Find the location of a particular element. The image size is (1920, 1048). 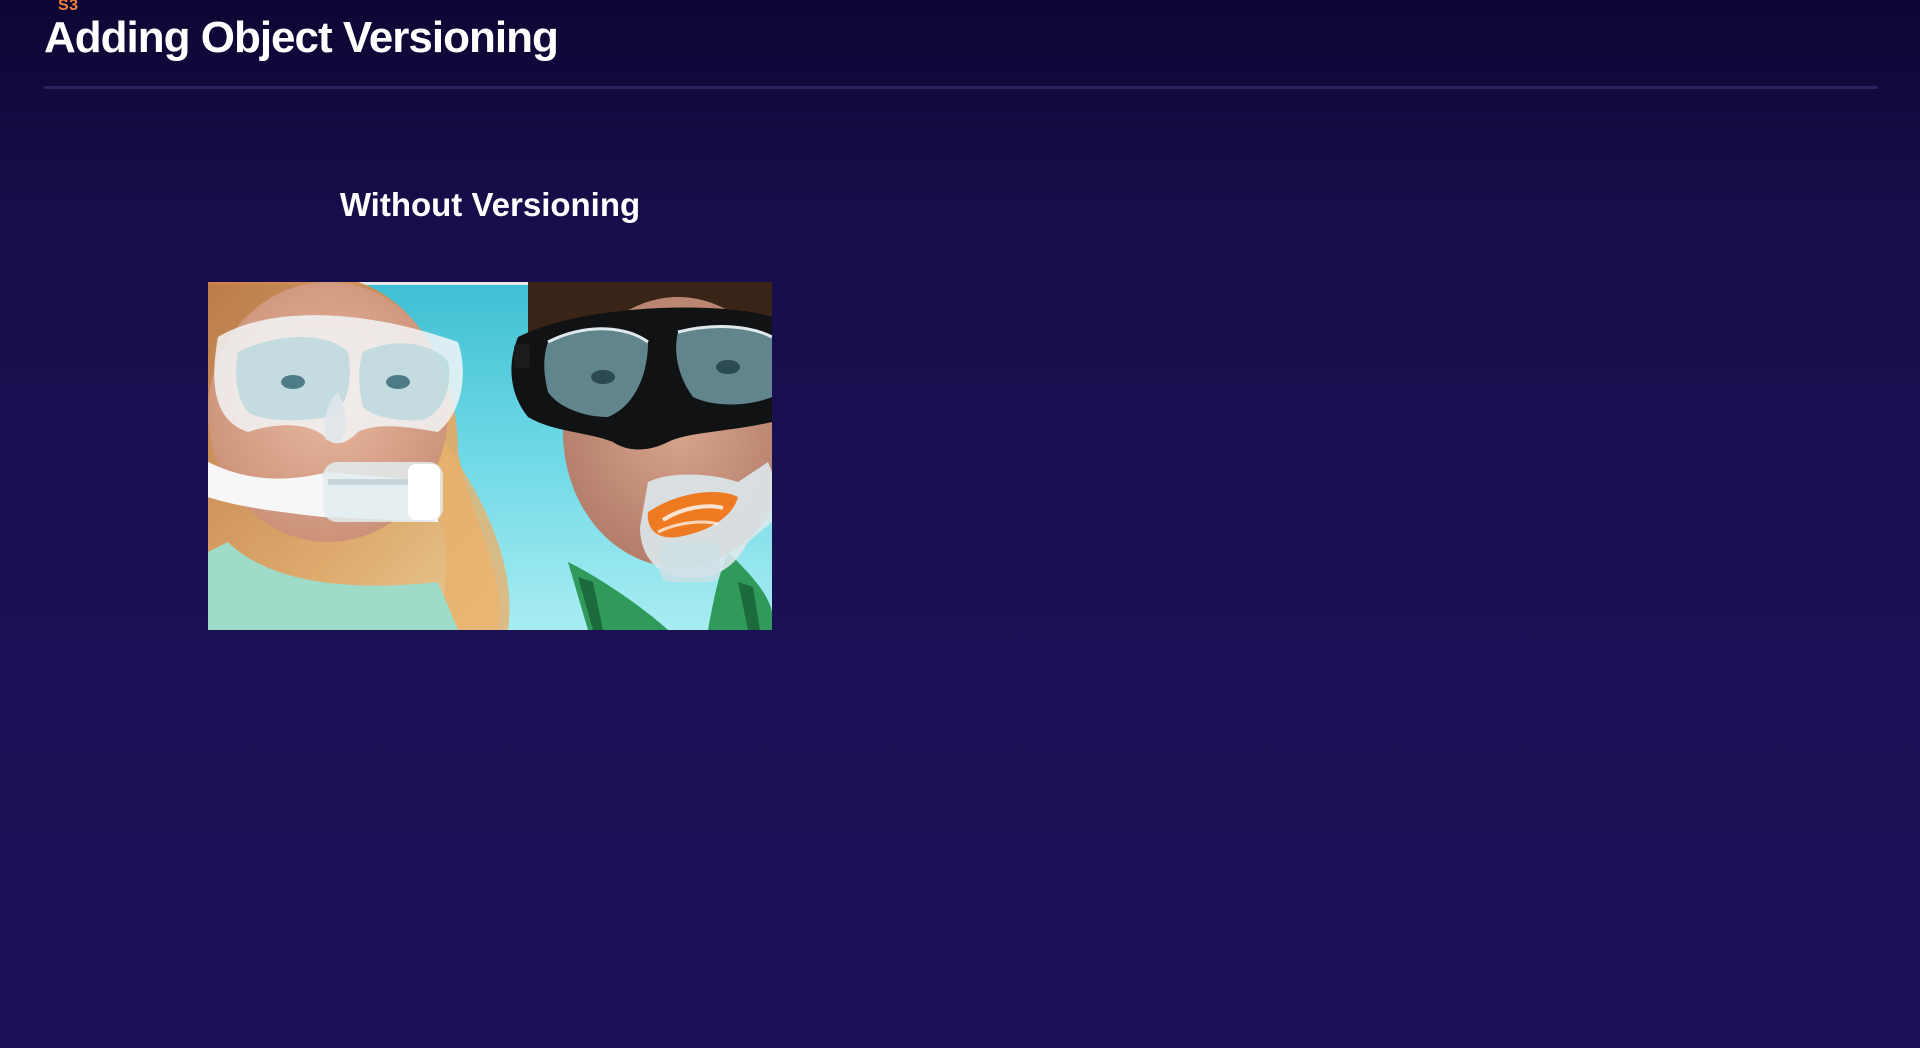

section-title: Without Versioning is located at coordinates (490, 204).